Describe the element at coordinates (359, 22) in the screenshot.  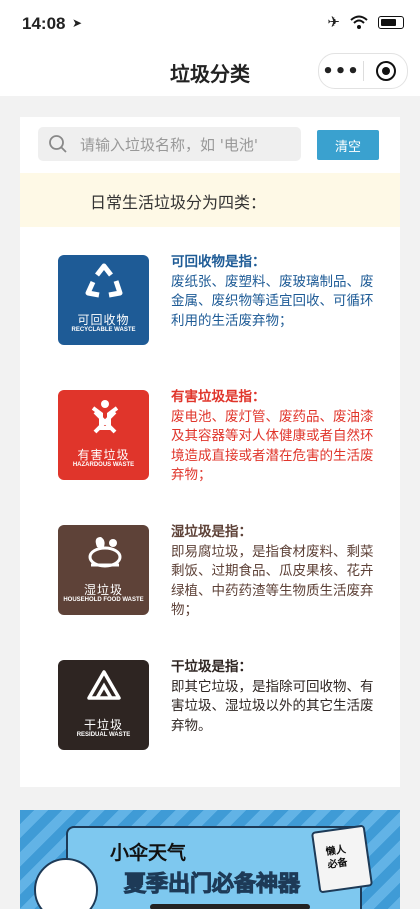
I see `wifi-icon` at that location.